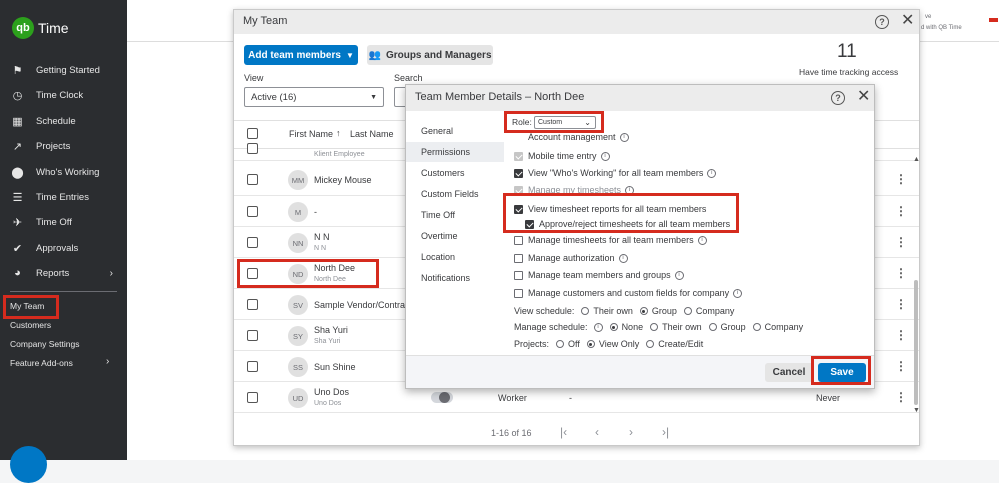 The width and height of the screenshot is (999, 483). I want to click on scroll-down-icon: ▼, so click(916, 410).